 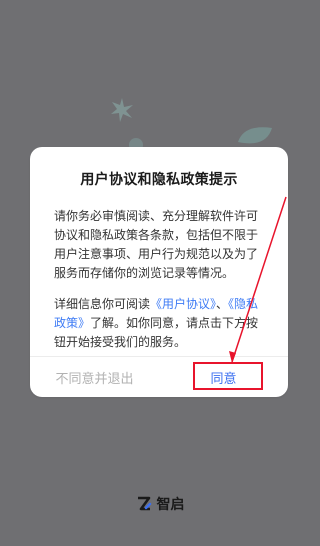 I want to click on decor-leaf-icon, so click(x=255, y=135).